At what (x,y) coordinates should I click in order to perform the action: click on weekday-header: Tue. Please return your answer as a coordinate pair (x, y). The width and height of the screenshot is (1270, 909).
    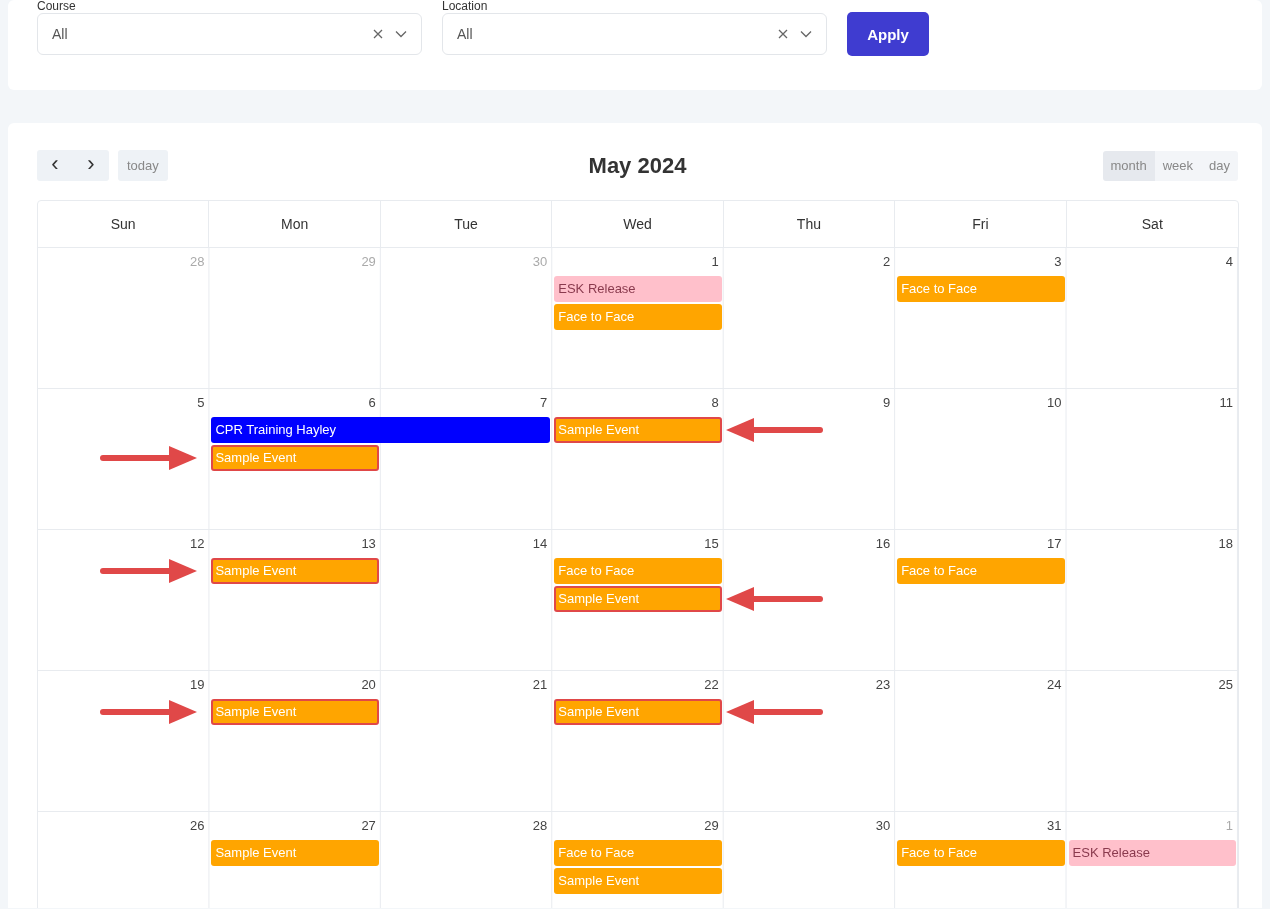
    Looking at the image, I should click on (466, 224).